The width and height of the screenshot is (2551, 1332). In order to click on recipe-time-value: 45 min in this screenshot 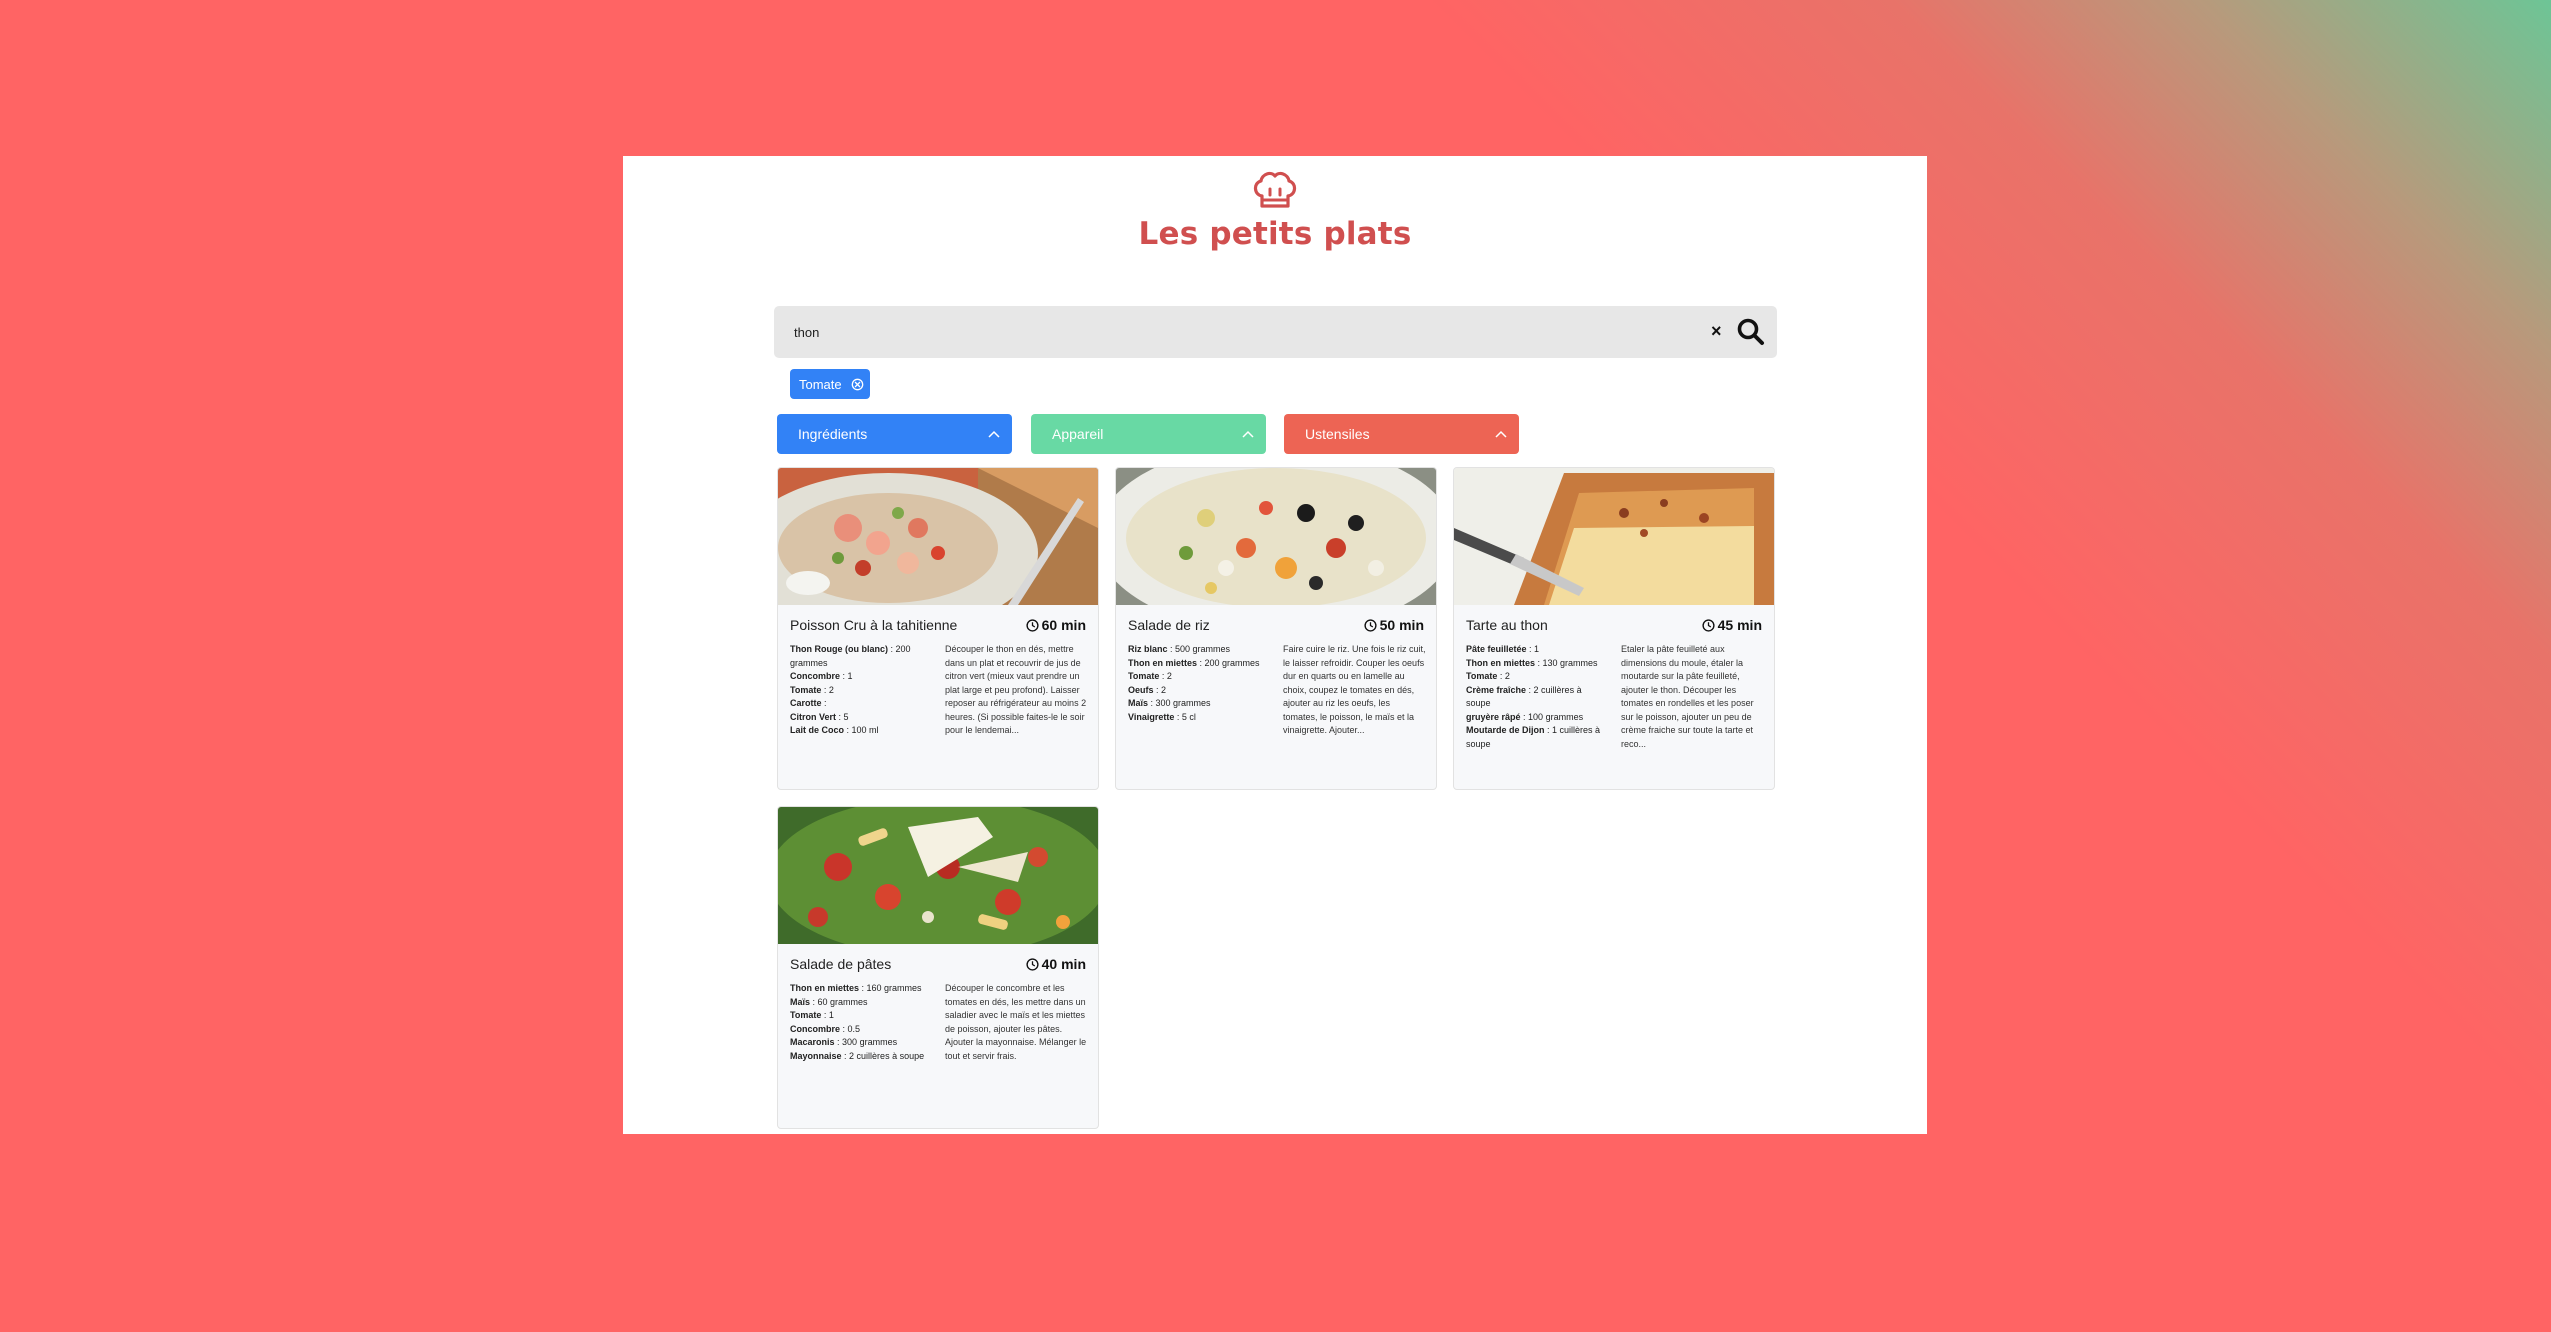, I will do `click(1739, 625)`.